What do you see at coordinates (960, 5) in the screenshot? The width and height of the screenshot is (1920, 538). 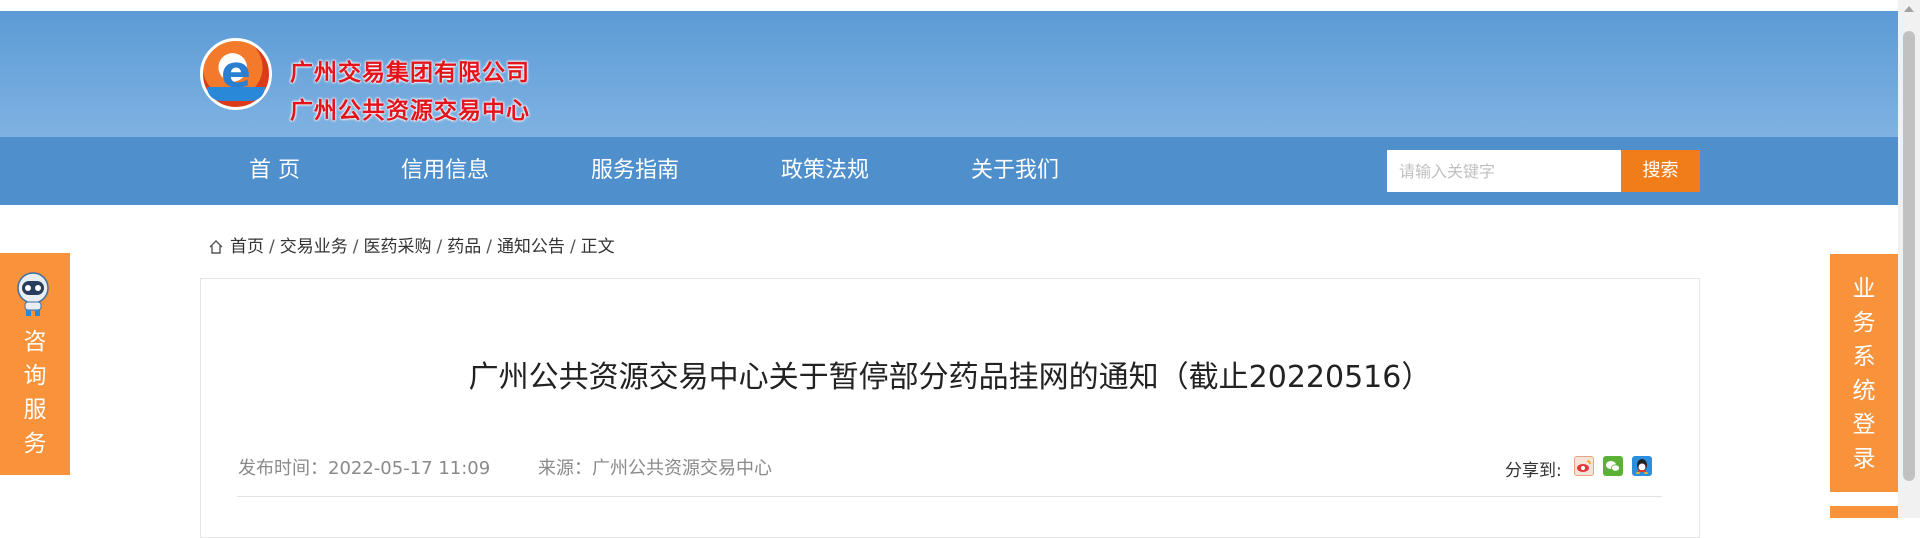 I see `top-strip` at bounding box center [960, 5].